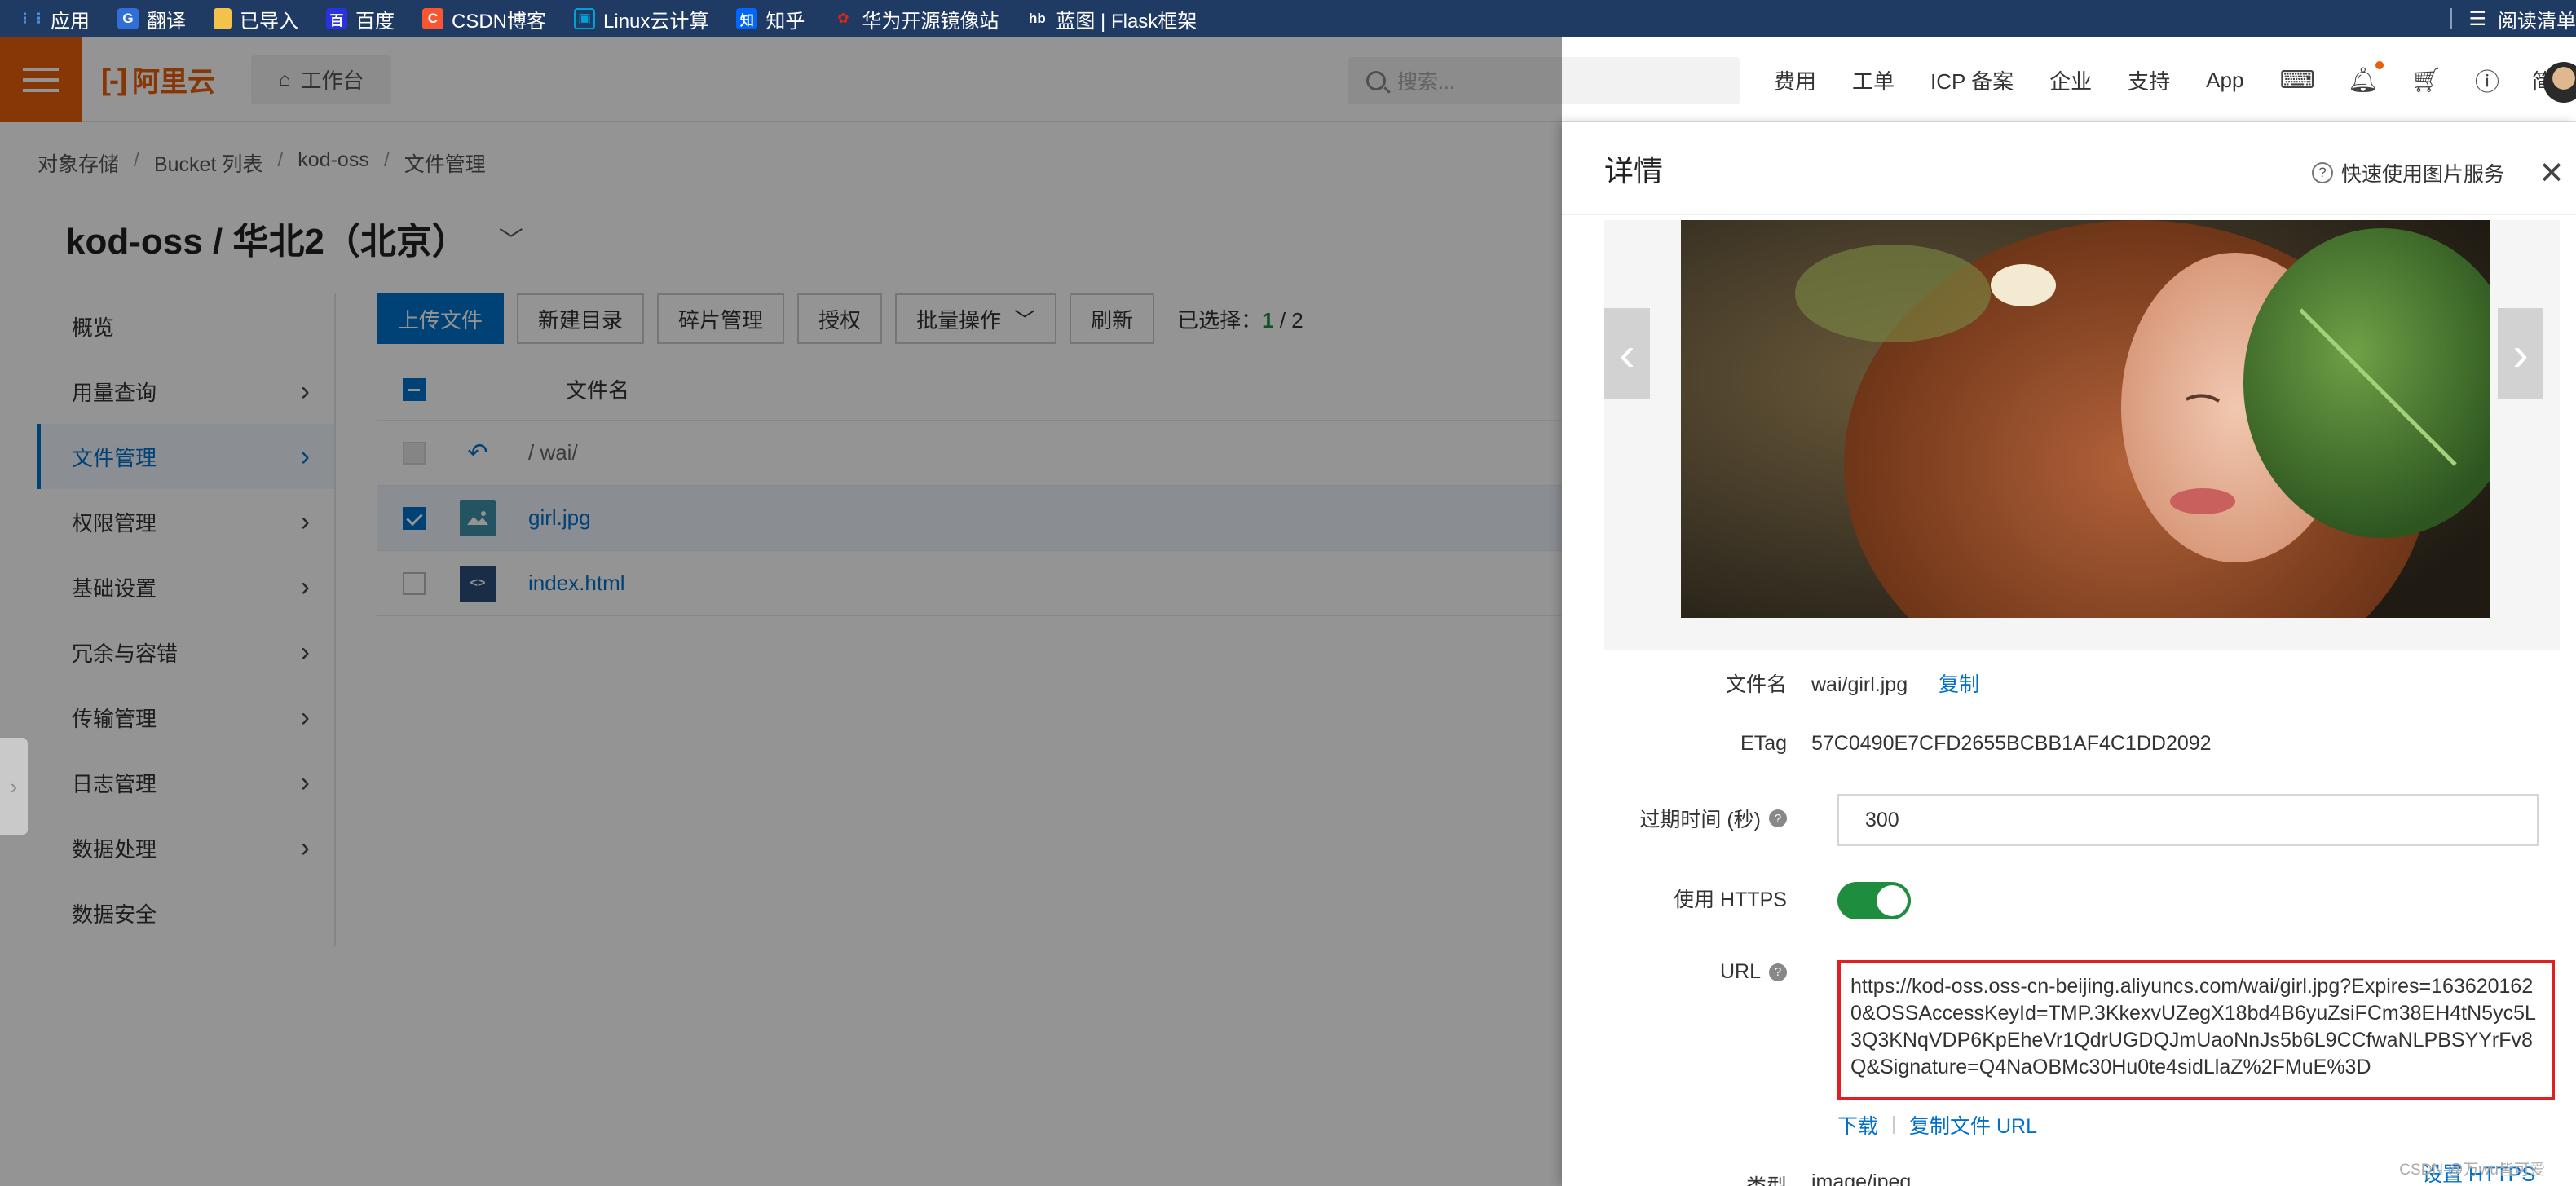 The height and width of the screenshot is (1186, 2576). What do you see at coordinates (2407, 172) in the screenshot?
I see `quick-image-service-link: ? 快速使用图片服务` at bounding box center [2407, 172].